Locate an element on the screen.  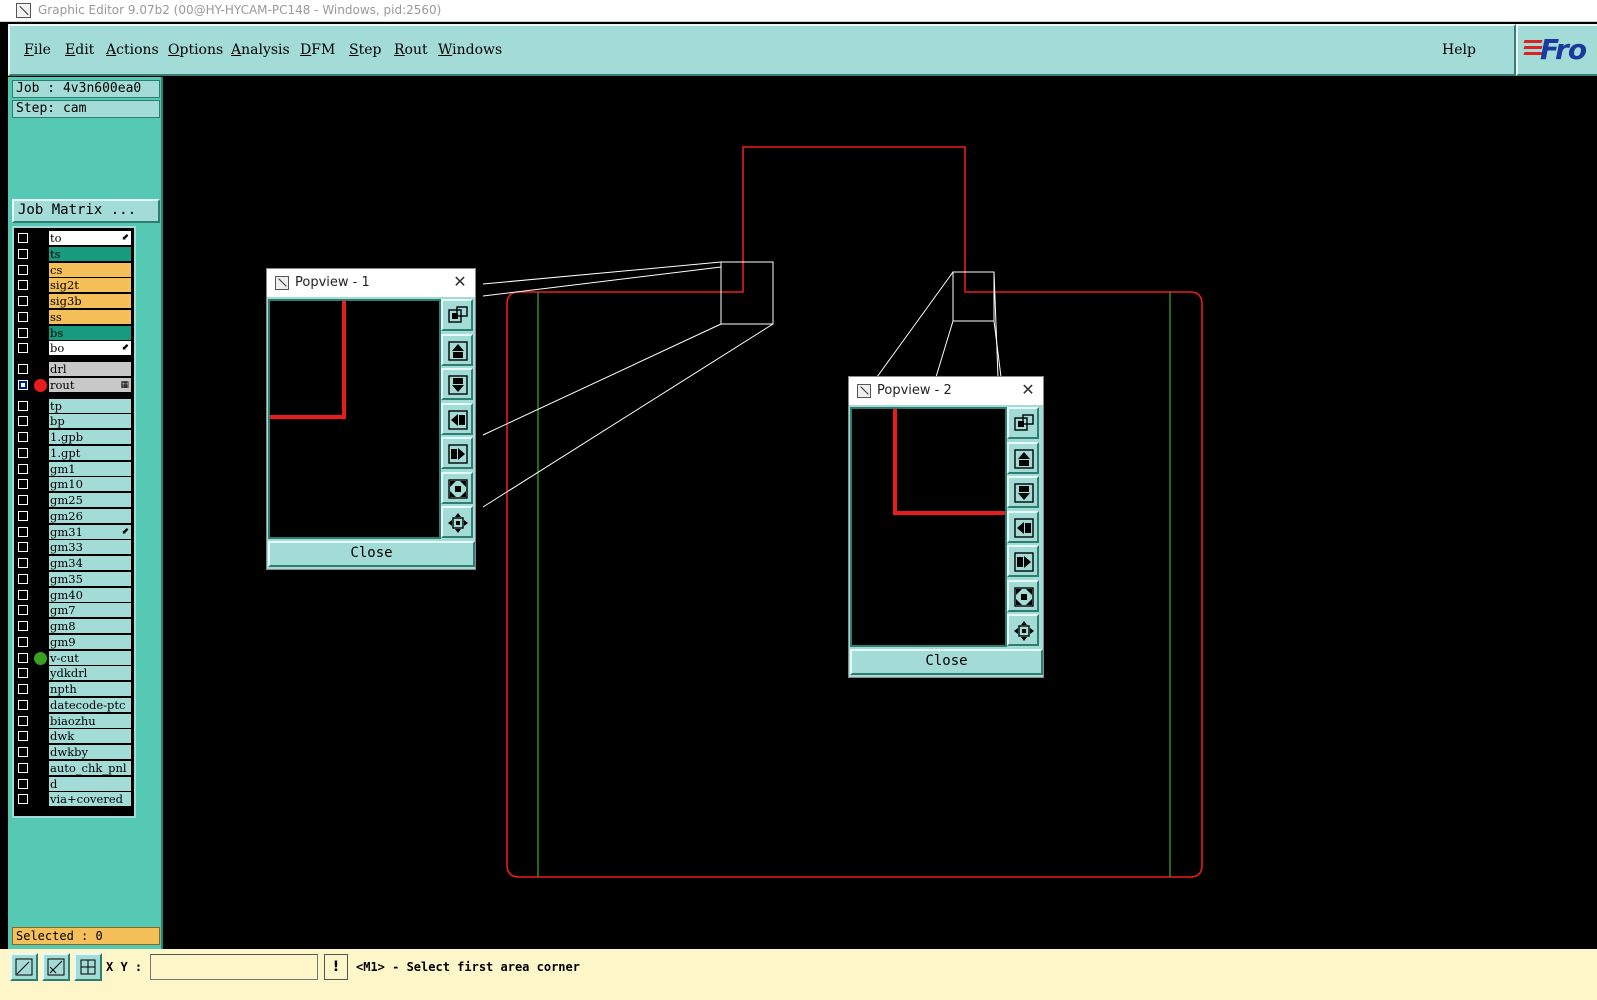
layer-row-gm40: gm40 is located at coordinates (74, 595).